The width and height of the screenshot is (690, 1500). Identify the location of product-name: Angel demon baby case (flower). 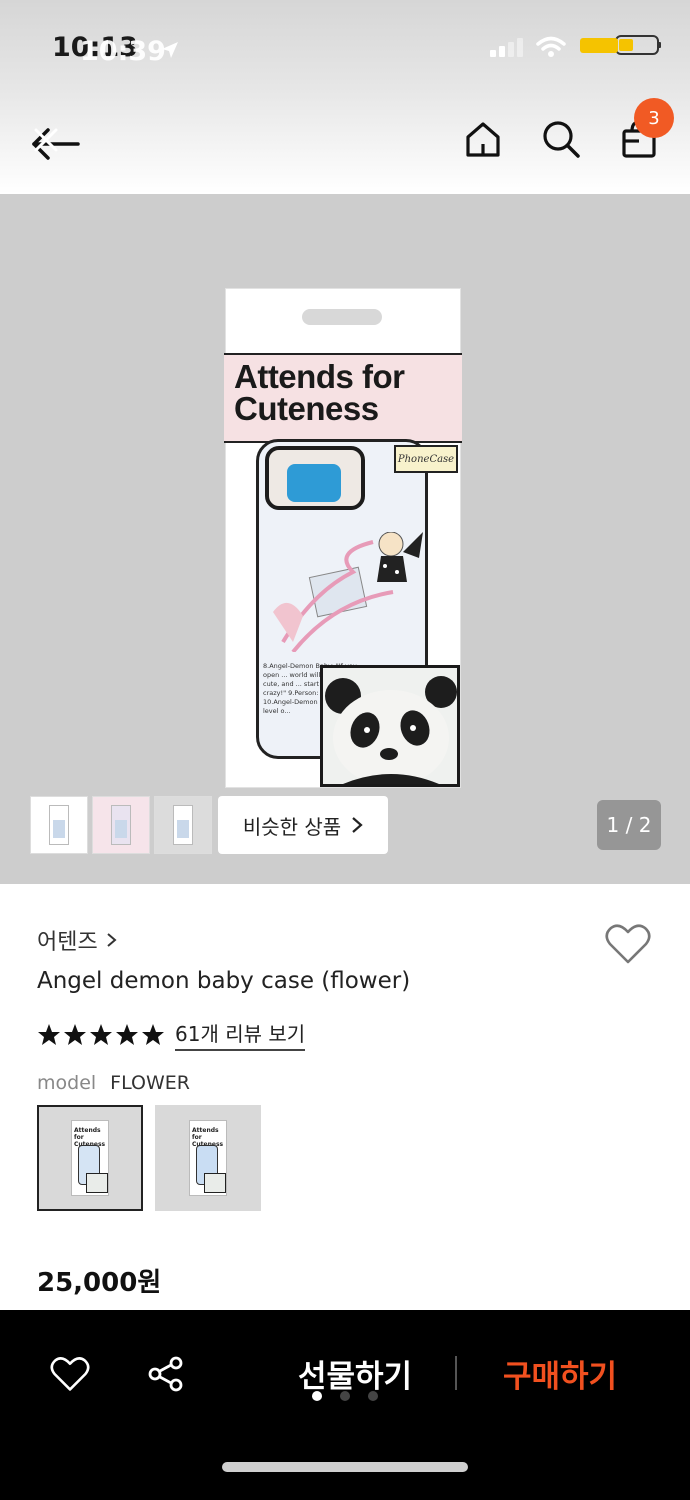
(224, 981).